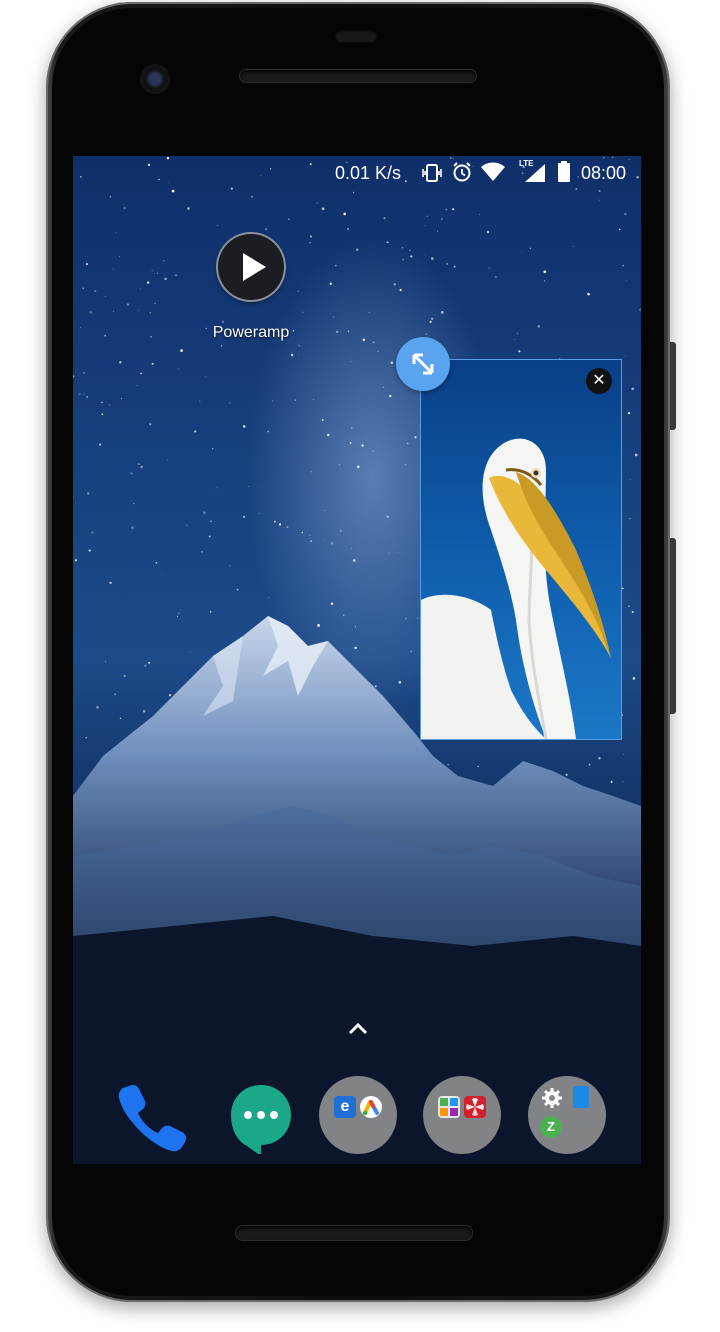 The height and width of the screenshot is (1332, 720). I want to click on wifi-icon, so click(493, 174).